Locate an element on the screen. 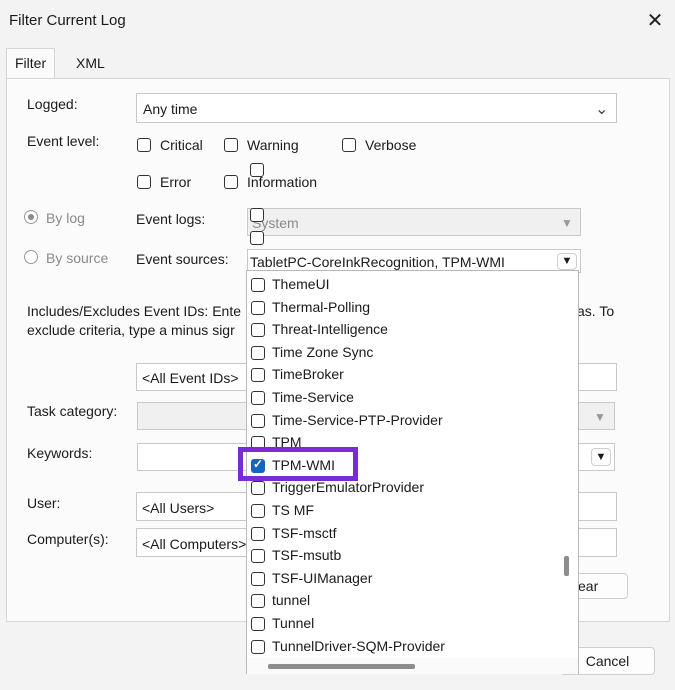  event-ids-value: <All Event IDs> is located at coordinates (190, 378).